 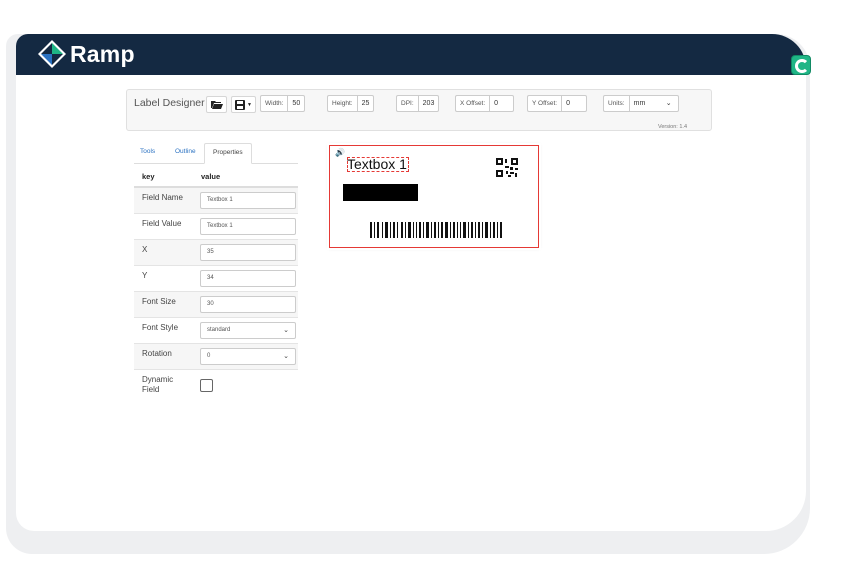 I want to click on sync-button, so click(x=801, y=65).